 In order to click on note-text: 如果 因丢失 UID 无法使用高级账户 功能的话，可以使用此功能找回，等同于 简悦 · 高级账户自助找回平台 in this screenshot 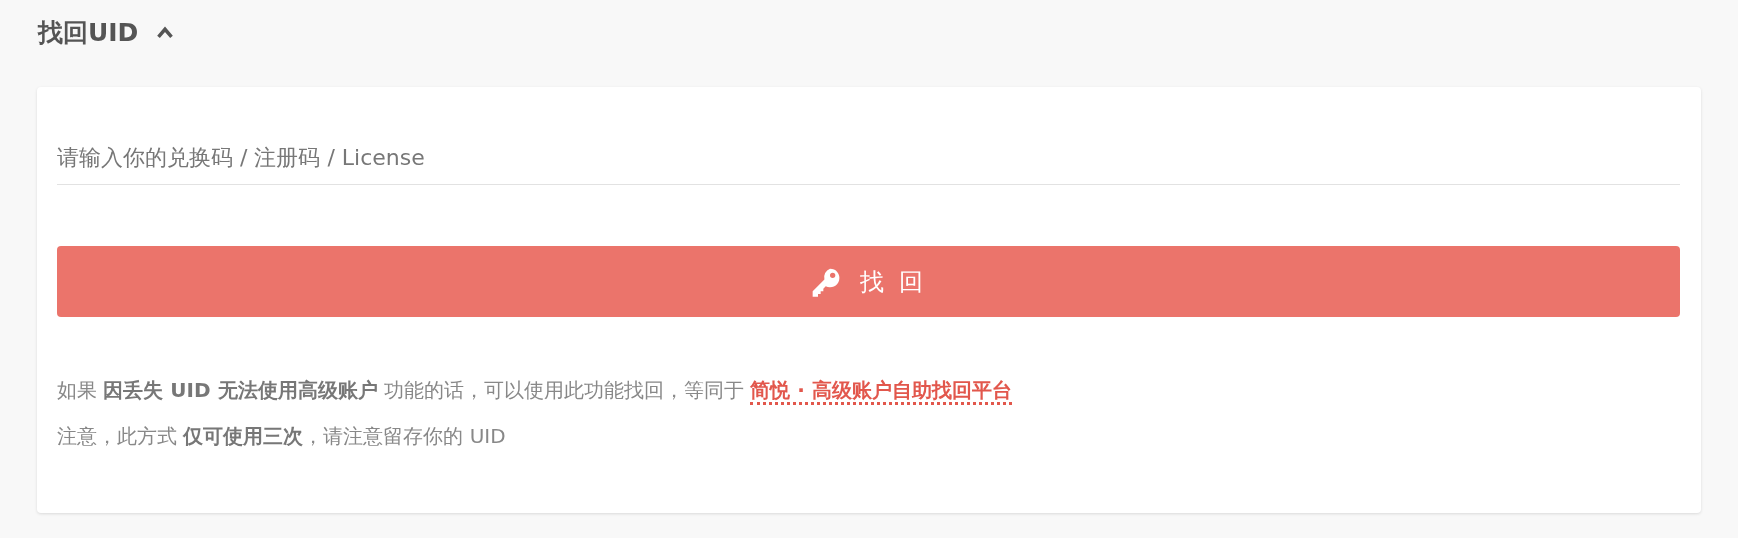, I will do `click(868, 390)`.